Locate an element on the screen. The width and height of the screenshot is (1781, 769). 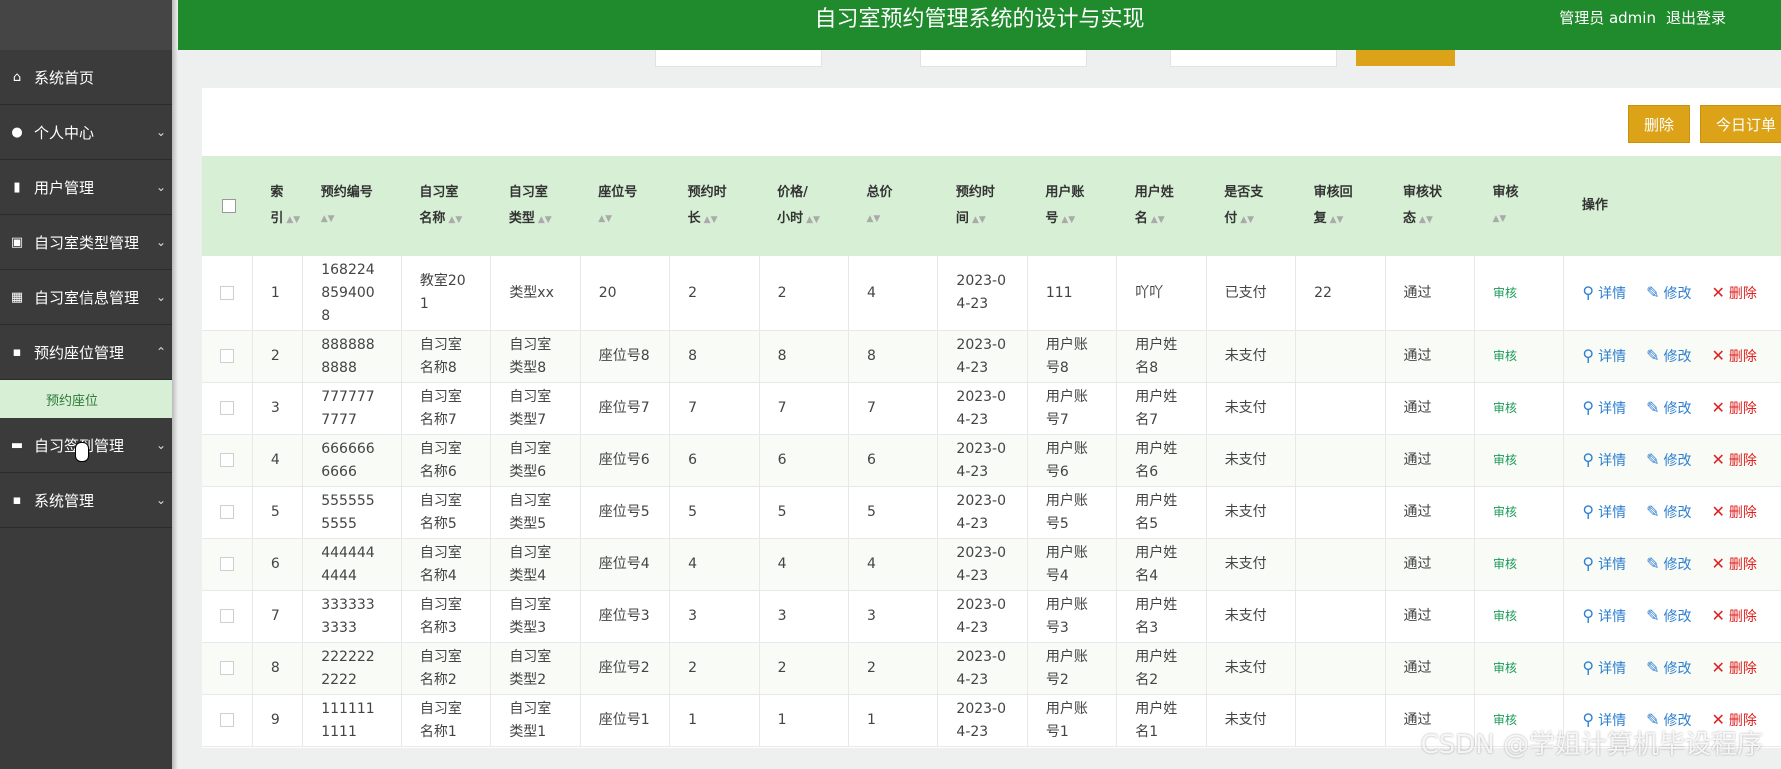
cell-code: 1111111111 is located at coordinates (352, 720).